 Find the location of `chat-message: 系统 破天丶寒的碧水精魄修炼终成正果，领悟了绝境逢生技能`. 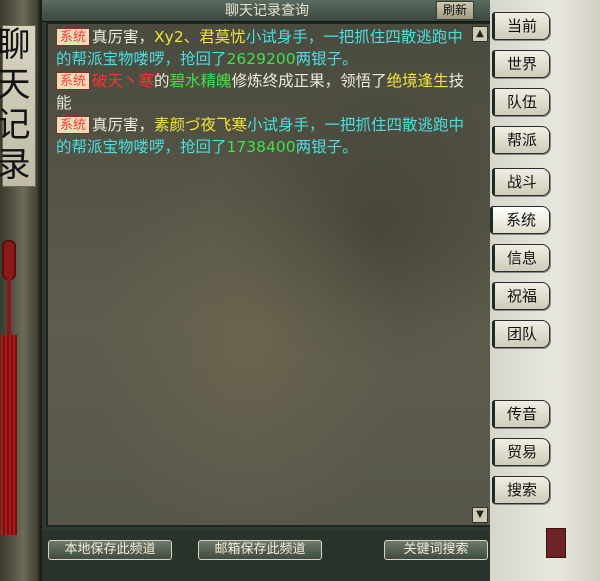

chat-message: 系统 破天丶寒的碧水精魄修炼终成正果，领悟了绝境逢生技能 is located at coordinates (266, 92).